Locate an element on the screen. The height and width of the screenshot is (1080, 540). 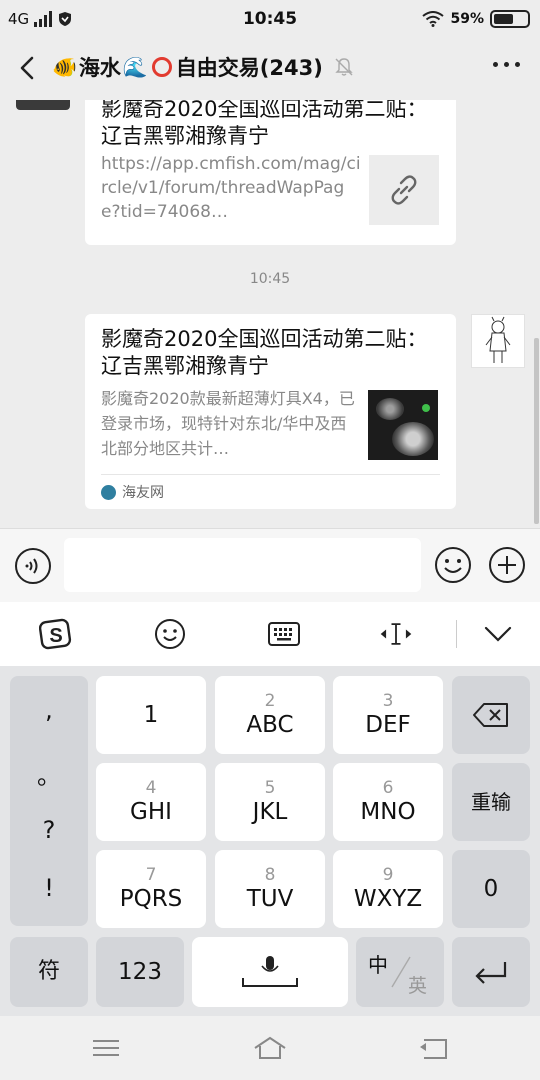
space-key is located at coordinates (270, 972).